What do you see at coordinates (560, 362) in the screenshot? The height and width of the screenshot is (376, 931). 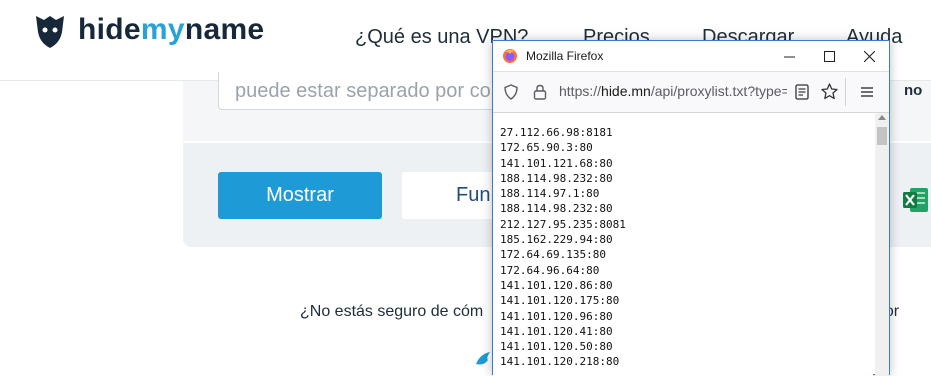 I see `proxy-entry: 141.101.120.218:80` at bounding box center [560, 362].